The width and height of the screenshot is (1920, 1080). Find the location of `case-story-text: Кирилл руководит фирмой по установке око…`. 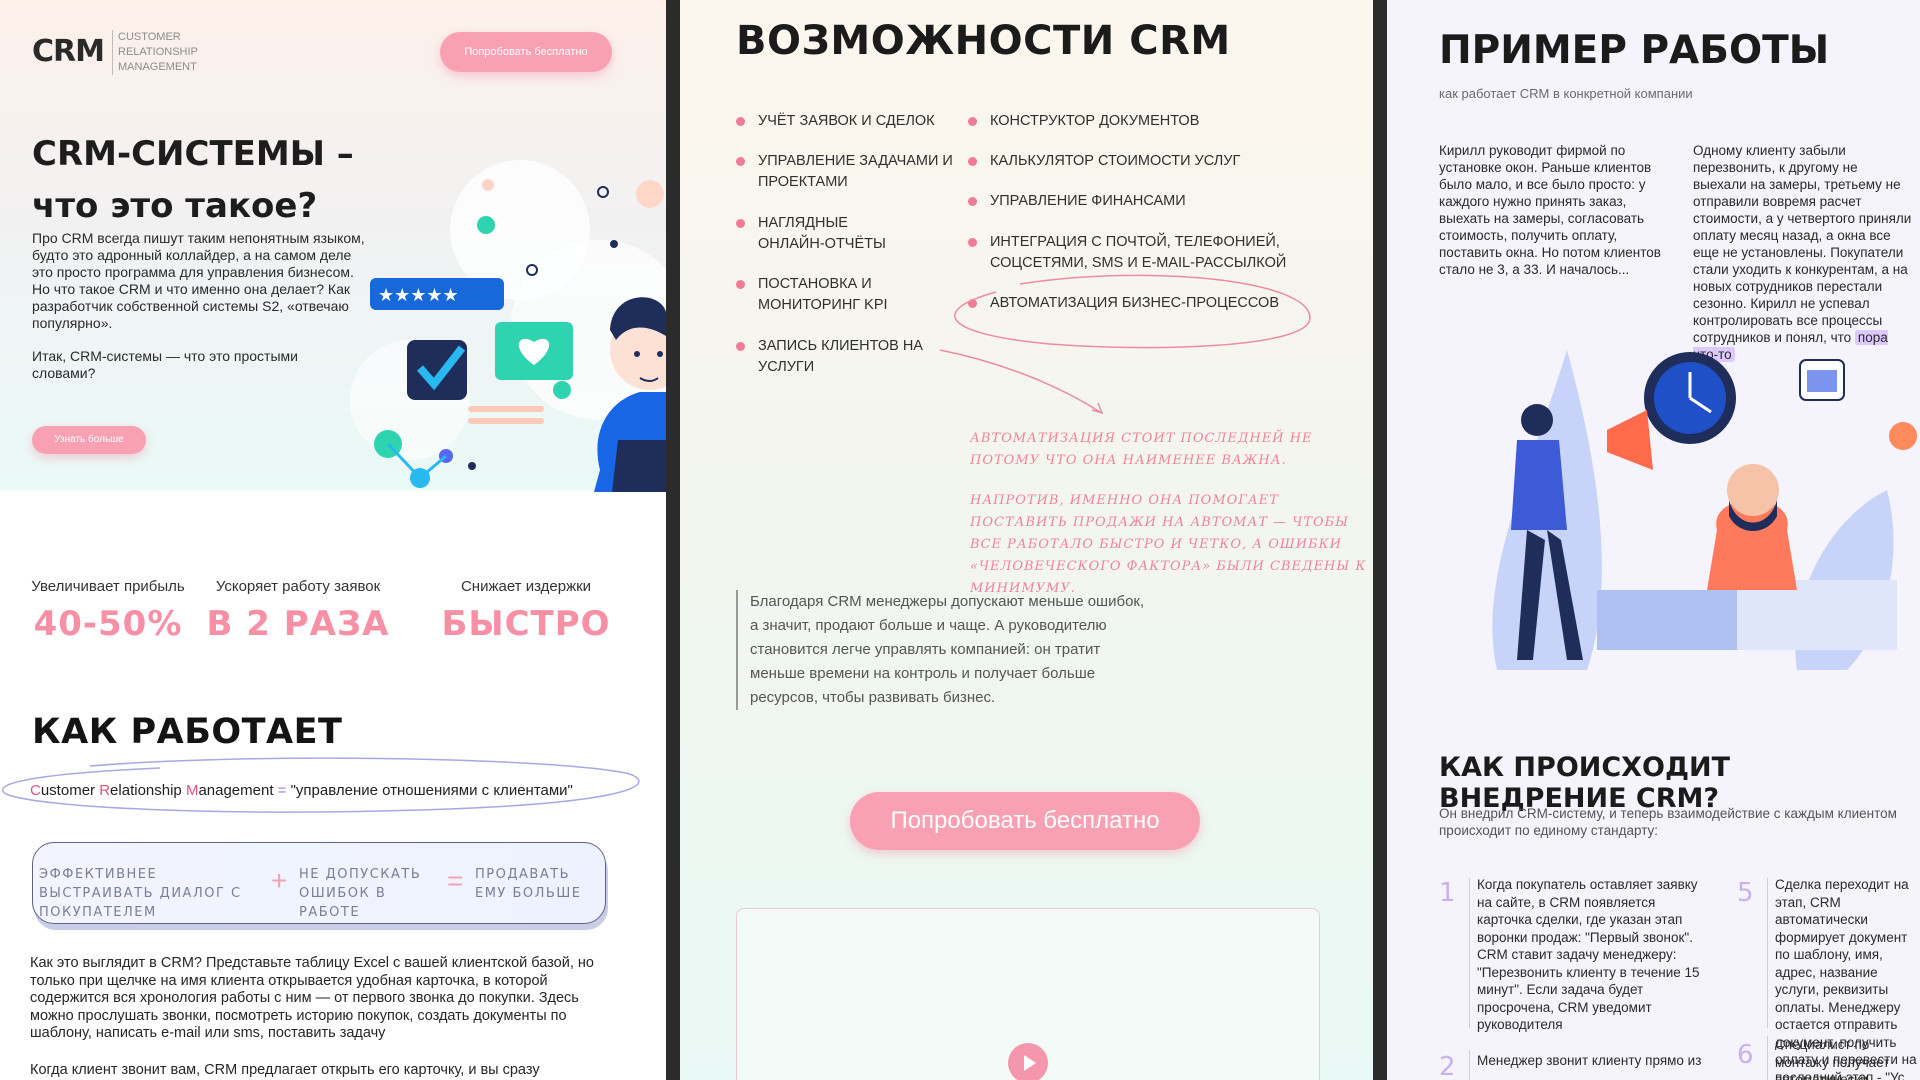

case-story-text: Кирилл руководит фирмой по установке око… is located at coordinates (1550, 210).